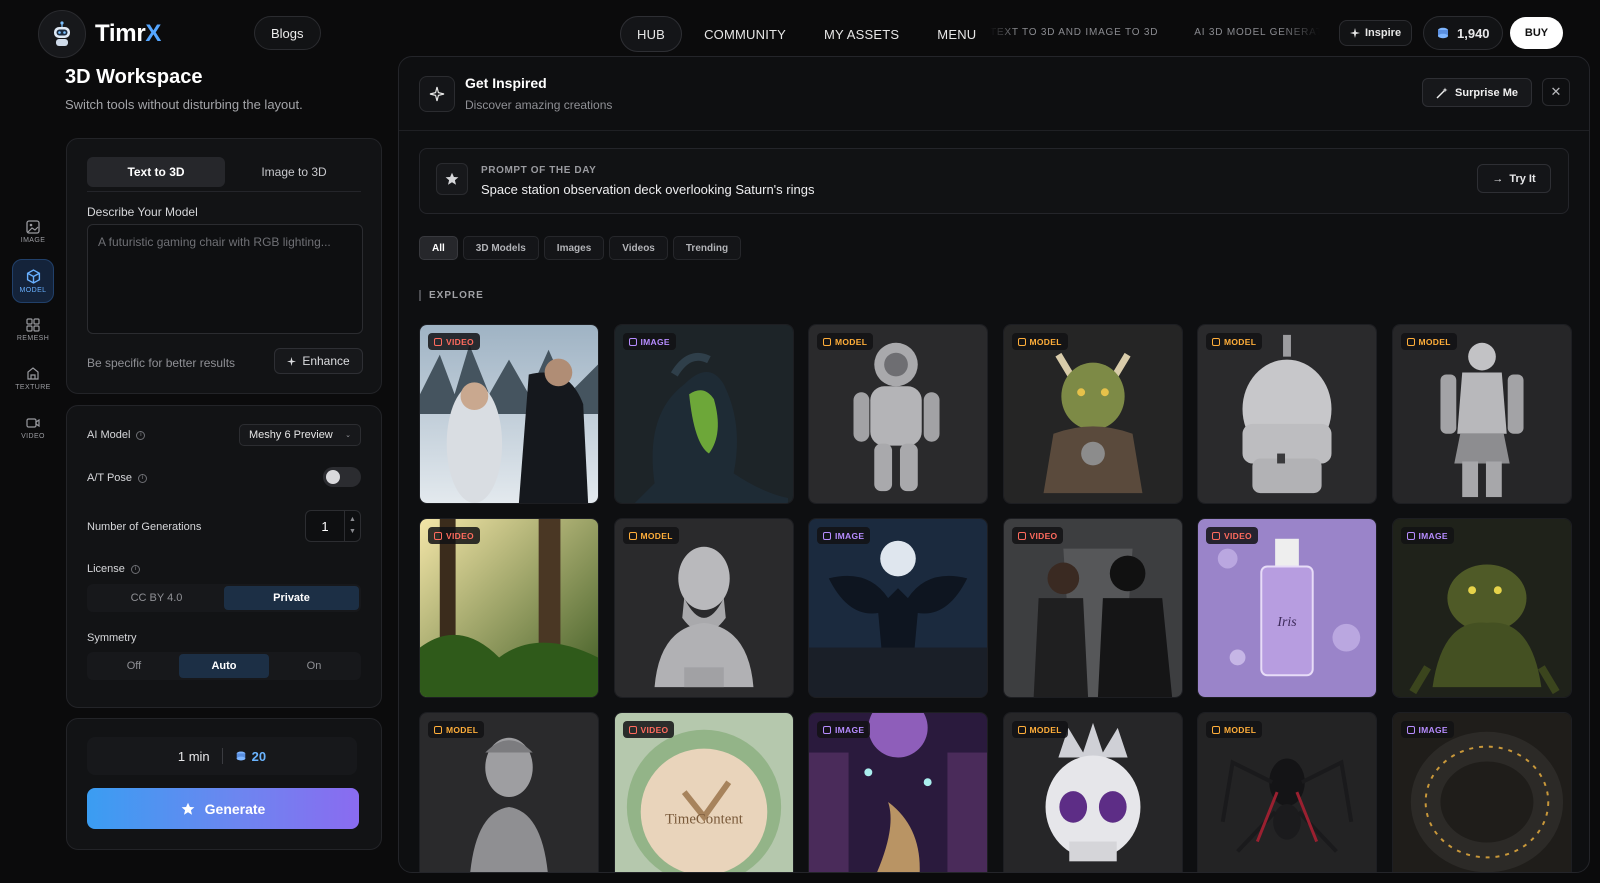  Describe the element at coordinates (156, 172) in the screenshot. I see `tab-text-to-3d: Text to 3D` at that location.